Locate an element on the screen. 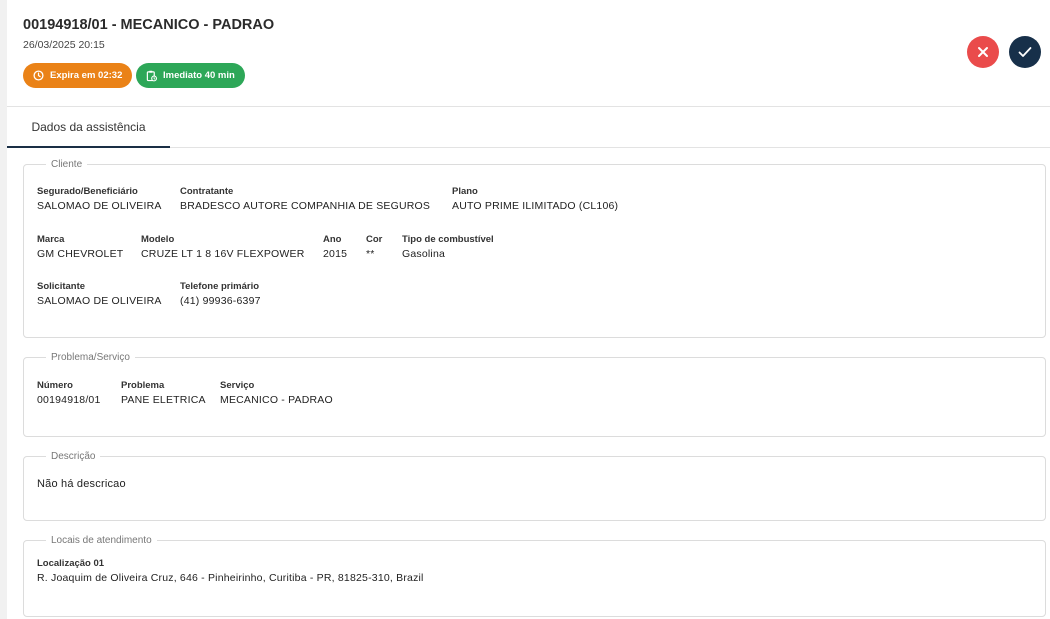 This screenshot has width=1050, height=619. cor-label: Cor is located at coordinates (374, 239).